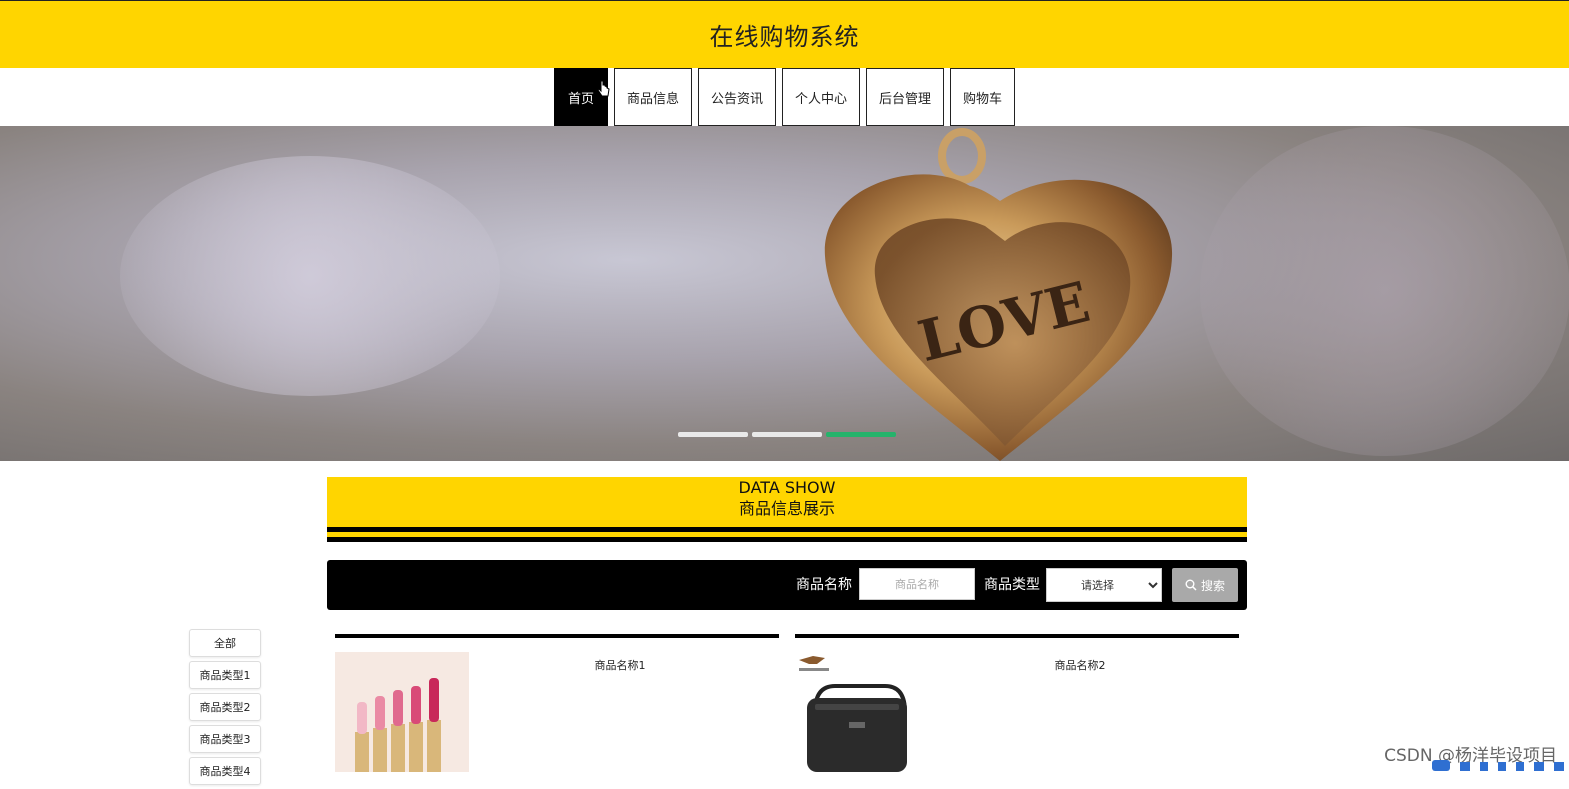 The image size is (1569, 789). I want to click on nav-item-admin: 后台管理, so click(905, 97).